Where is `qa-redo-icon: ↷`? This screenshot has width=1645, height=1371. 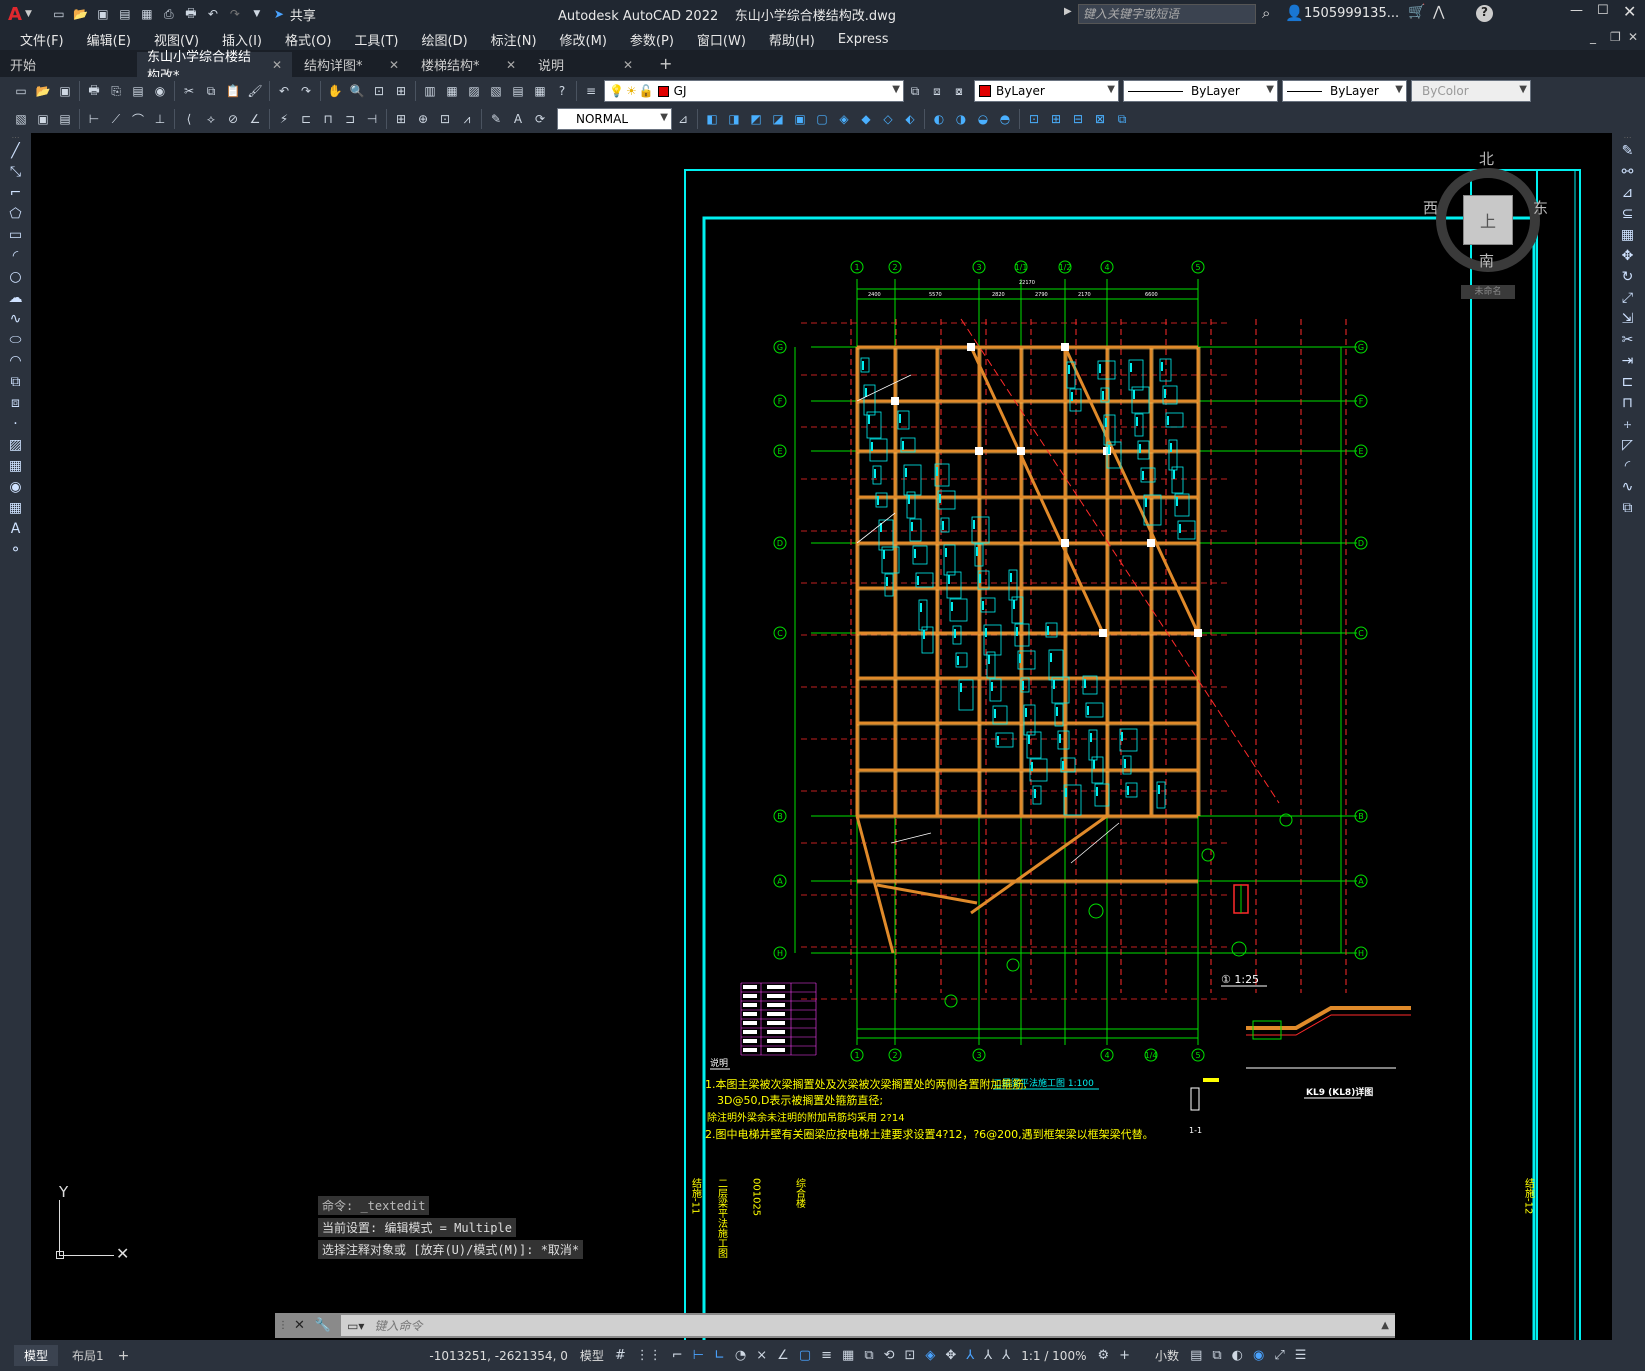
qa-redo-icon: ↷ is located at coordinates (235, 14).